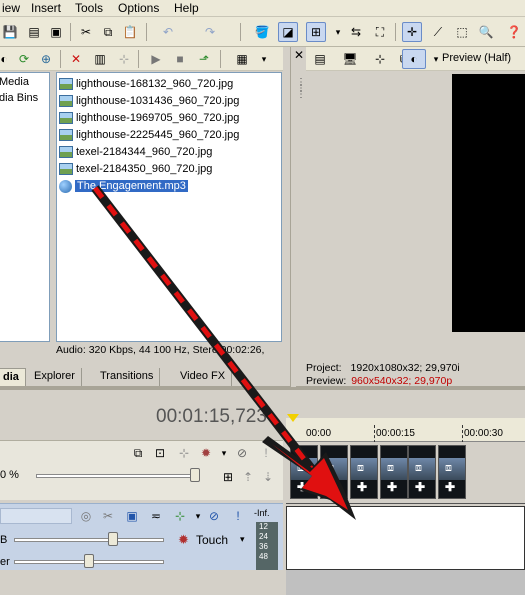 The height and width of the screenshot is (595, 525). Describe the element at coordinates (309, 478) in the screenshot. I see `arrow-head-outline` at that location.